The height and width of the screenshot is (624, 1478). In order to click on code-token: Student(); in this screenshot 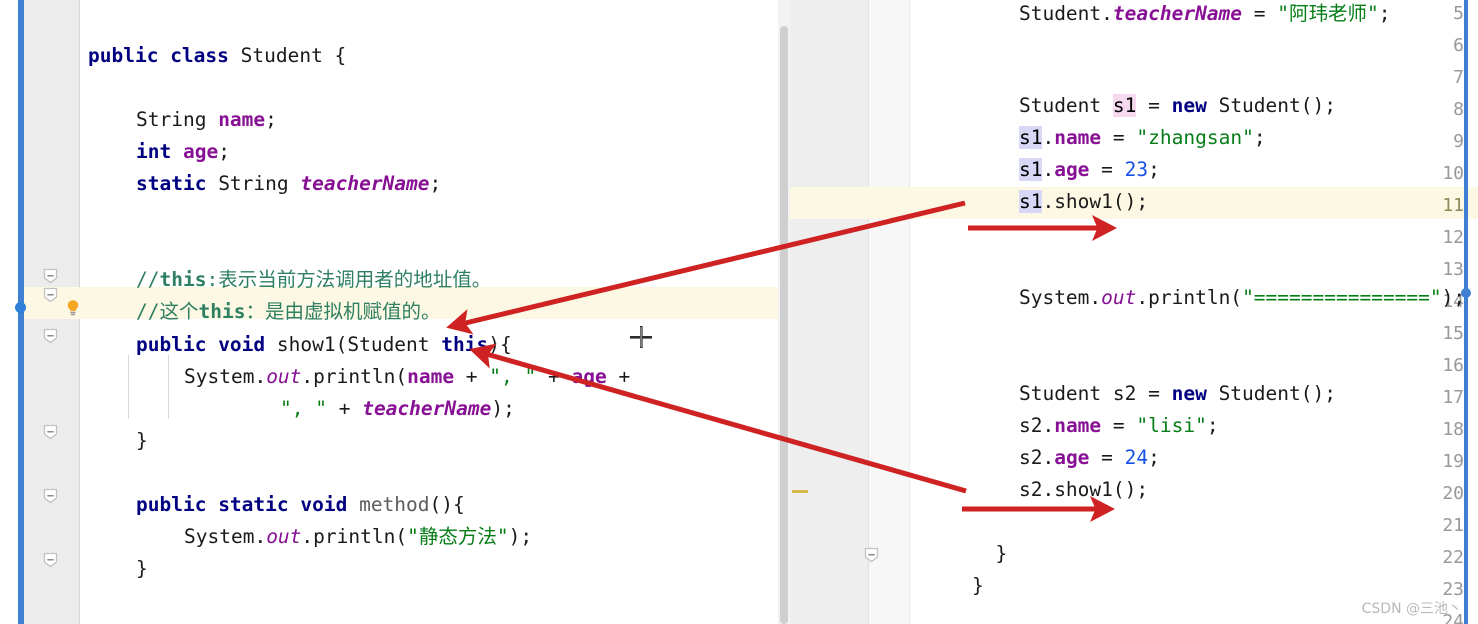, I will do `click(1277, 393)`.